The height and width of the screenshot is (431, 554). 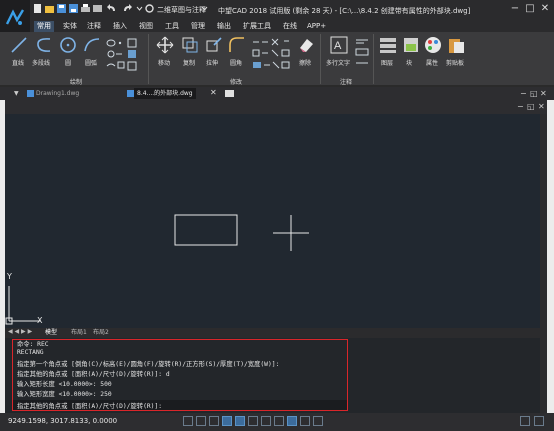 I want to click on minimize-button: −, so click(x=515, y=9).